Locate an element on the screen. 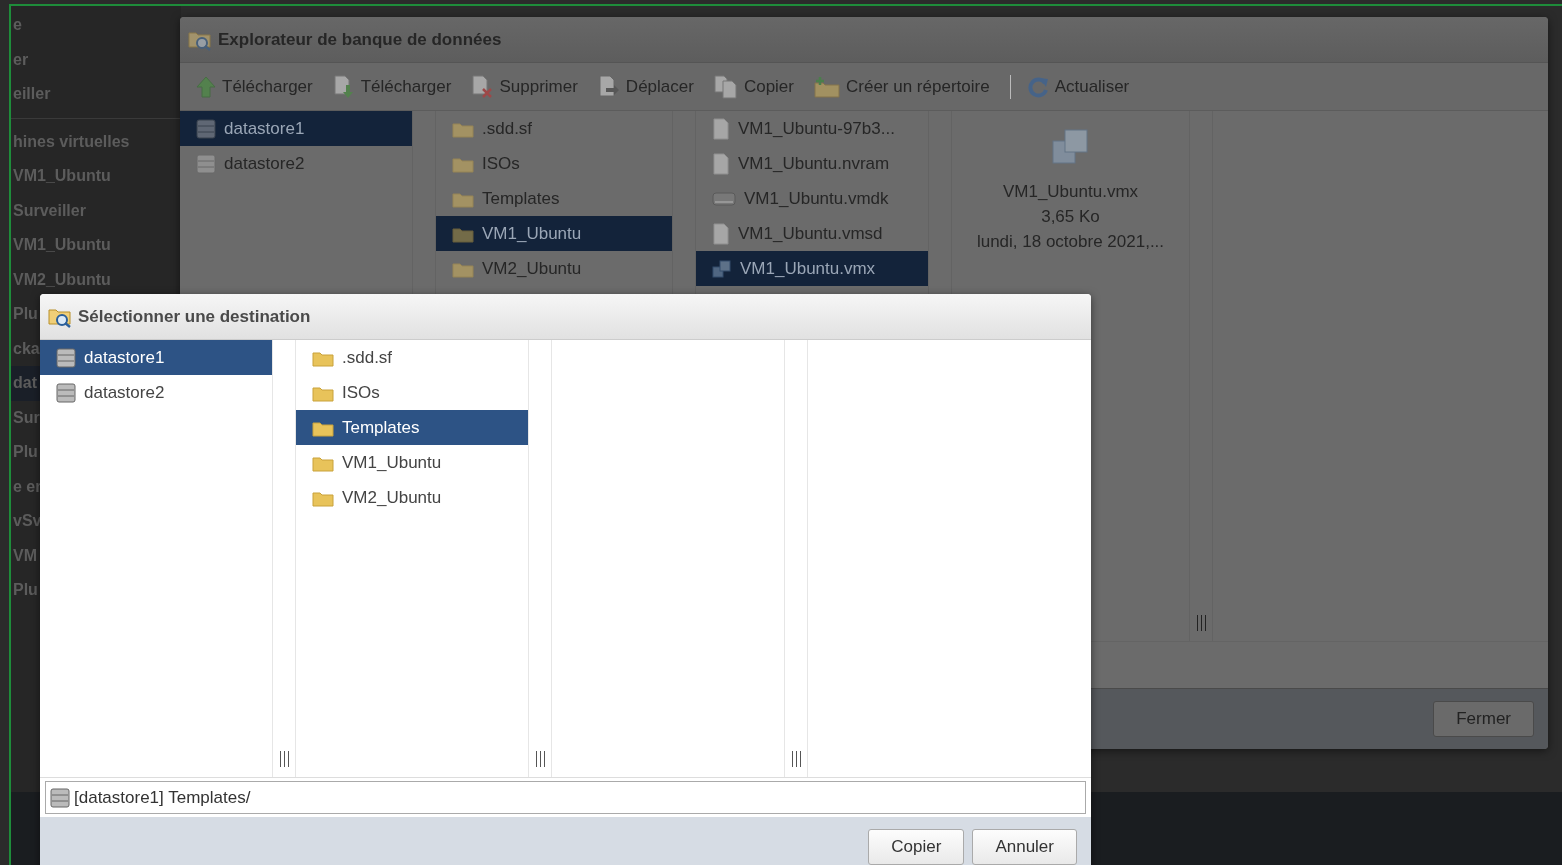 This screenshot has width=1562, height=865. list-item: VM1_Ubuntu.vmdk is located at coordinates (812, 198).